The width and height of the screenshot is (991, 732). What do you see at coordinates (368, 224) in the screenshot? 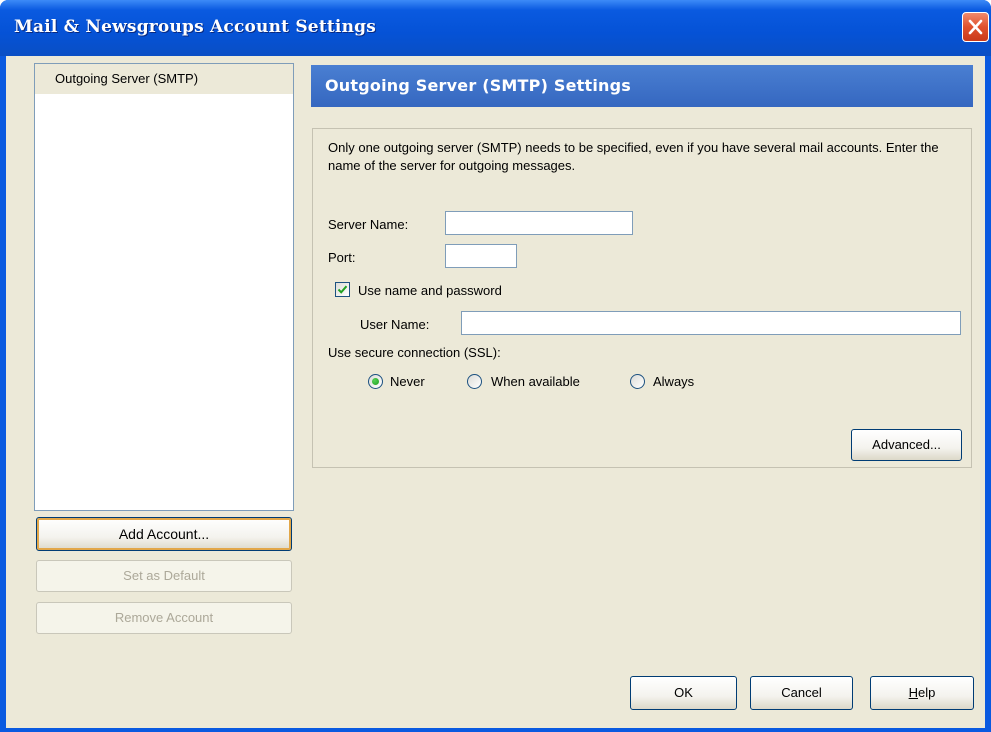
I see `server-name-label: Server Name:` at bounding box center [368, 224].